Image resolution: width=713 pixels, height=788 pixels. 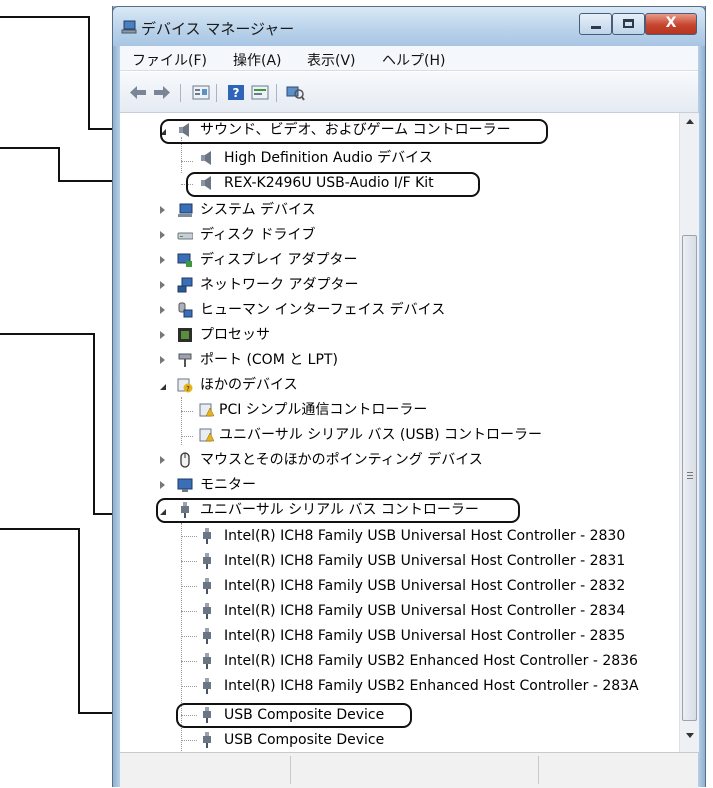 I want to click on monitor-icon, so click(x=185, y=485).